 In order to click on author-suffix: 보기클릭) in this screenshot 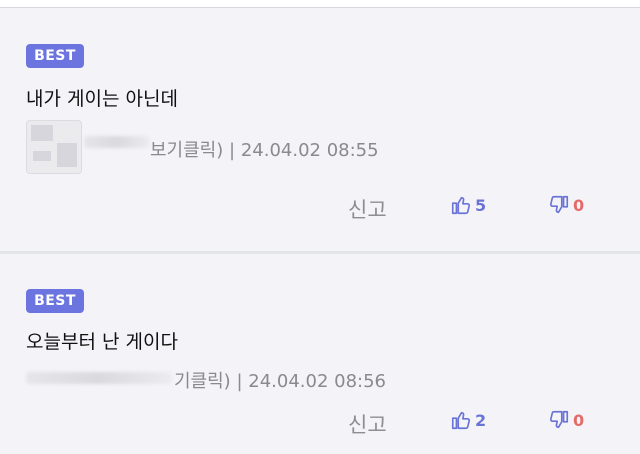, I will do `click(186, 150)`.